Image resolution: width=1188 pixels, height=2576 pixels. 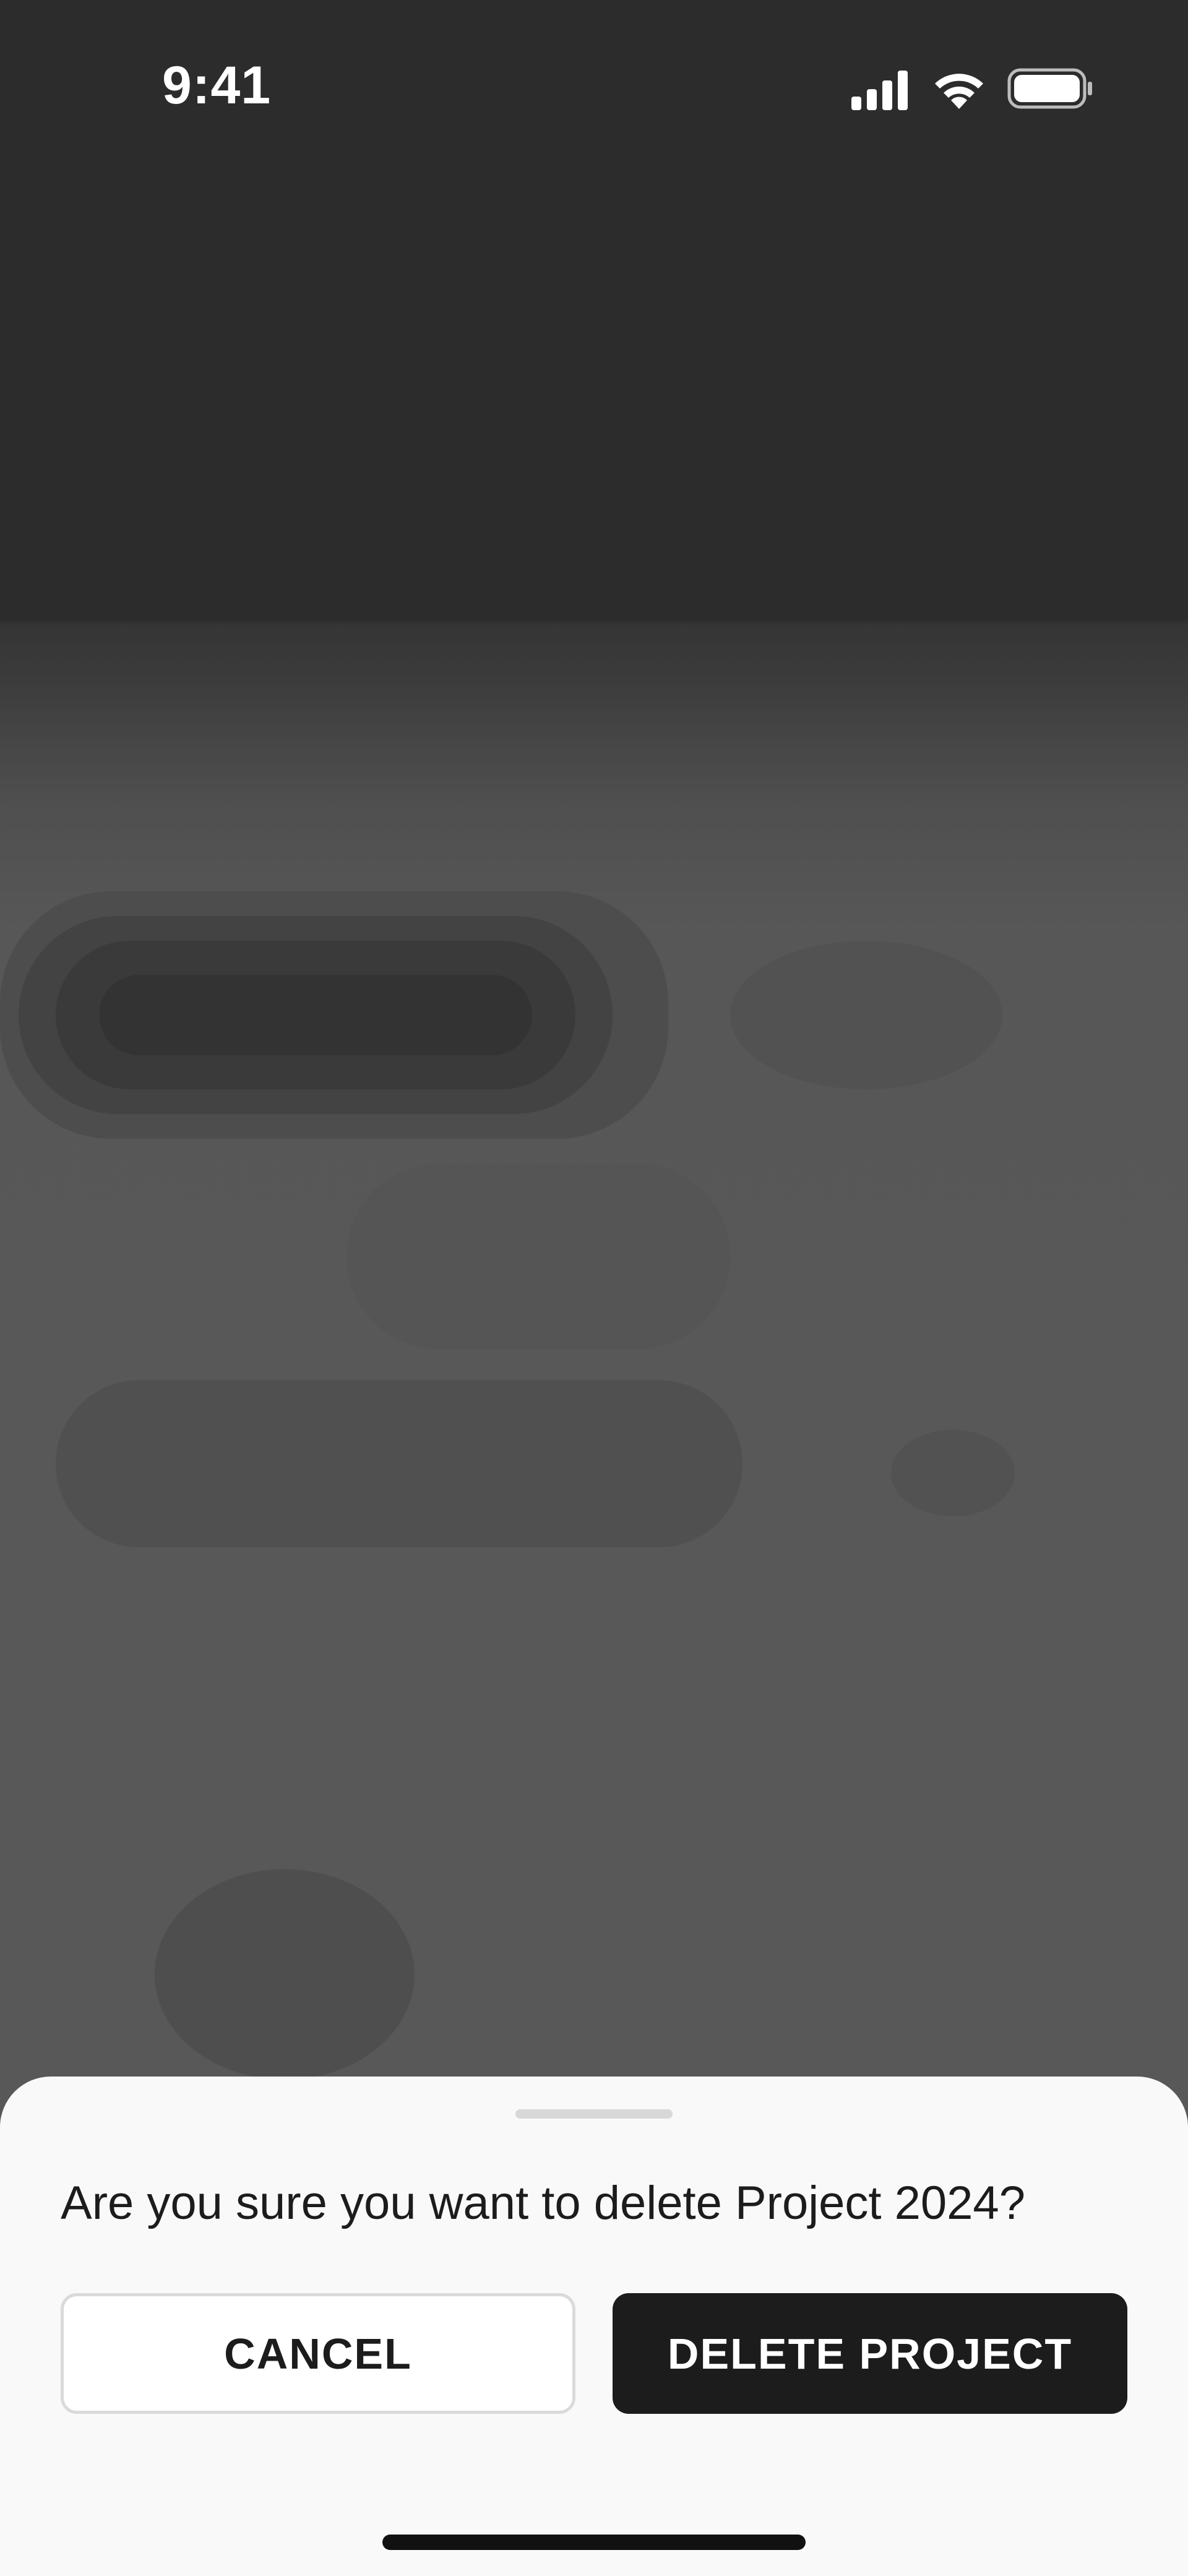 I want to click on cancel-button: CANCEL, so click(x=318, y=2353).